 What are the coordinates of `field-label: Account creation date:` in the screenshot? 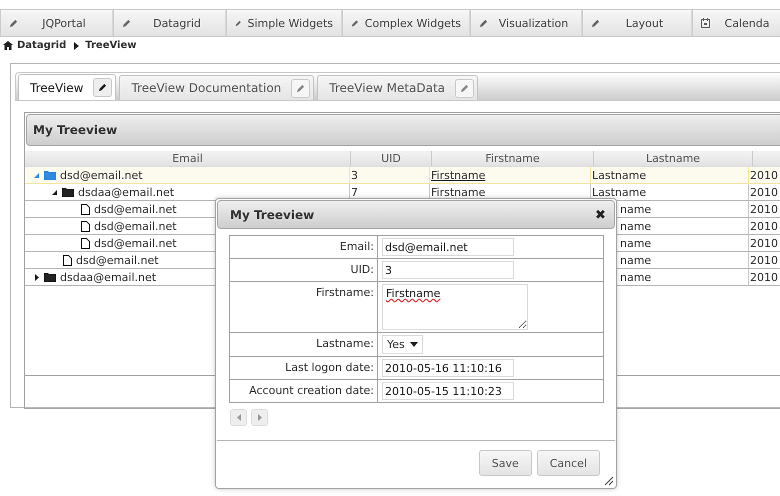 It's located at (304, 391).